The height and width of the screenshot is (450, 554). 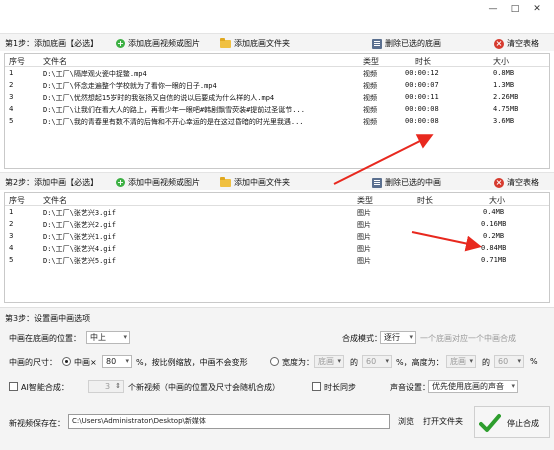 What do you see at coordinates (118, 386) in the screenshot?
I see `stepper-arrows-icon: ⇕` at bounding box center [118, 386].